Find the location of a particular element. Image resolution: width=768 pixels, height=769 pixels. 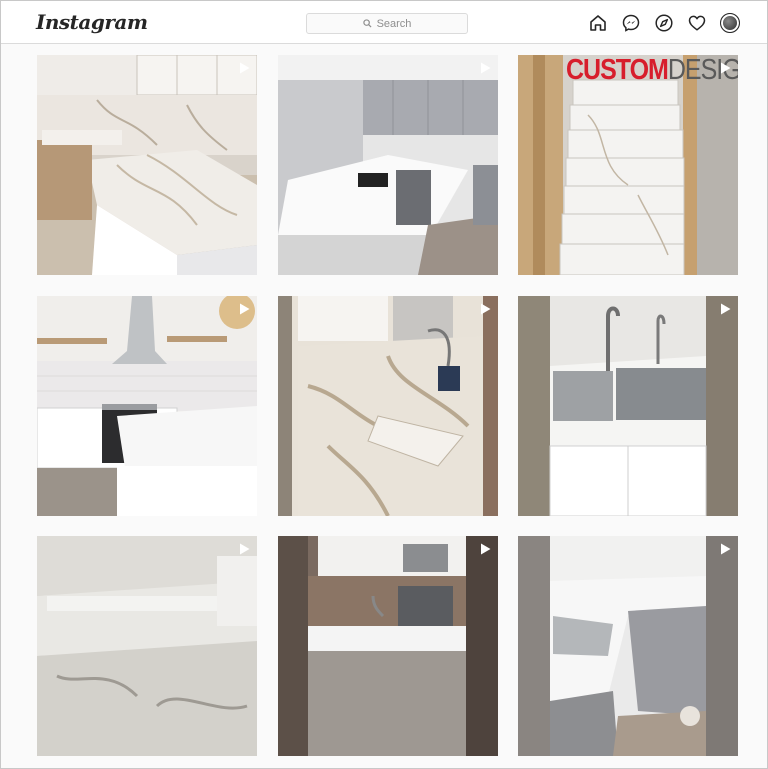

custom-design-watermark: CUSTOMDESIGN is located at coordinates (652, 71).